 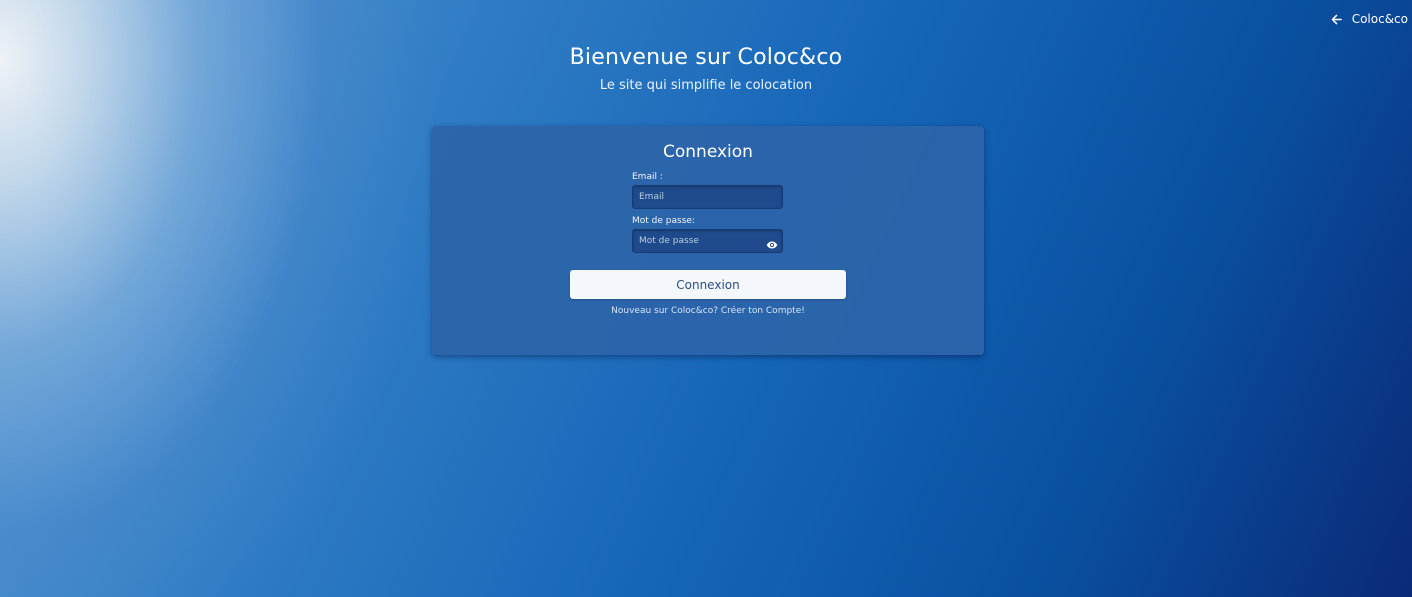 What do you see at coordinates (706, 57) in the screenshot?
I see `page-title: Bienvenue sur Coloc&co` at bounding box center [706, 57].